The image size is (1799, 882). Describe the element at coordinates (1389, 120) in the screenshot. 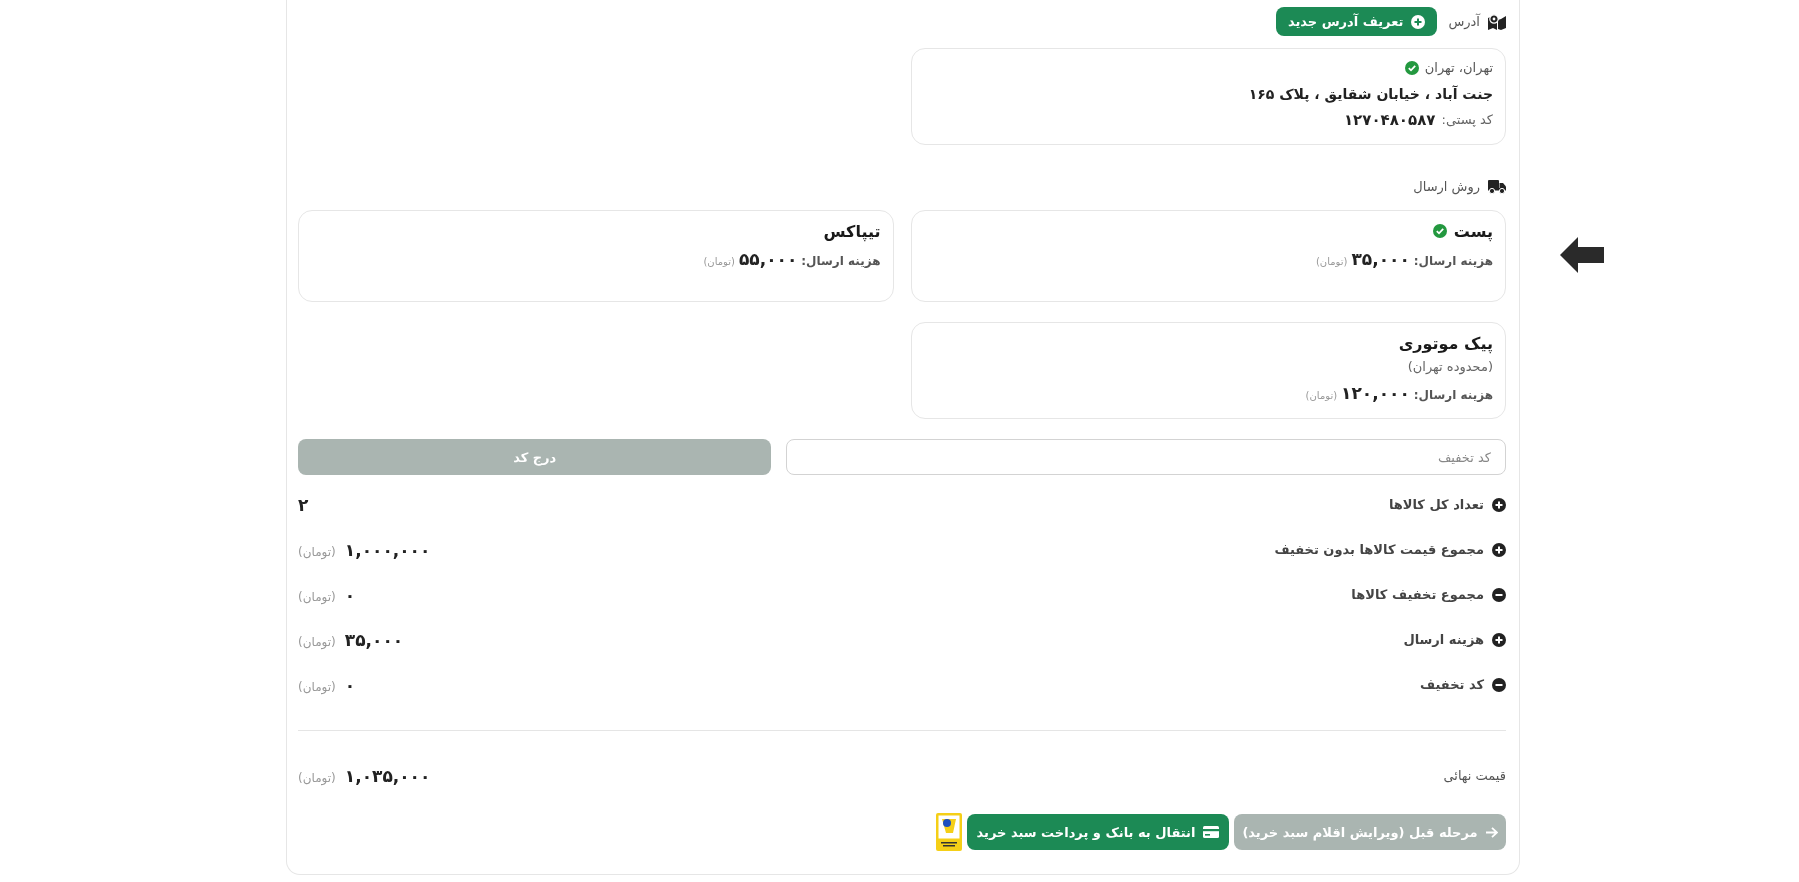

I see `postal-code-value: ۱۲۷۰۴۸۰۵۸۷` at that location.